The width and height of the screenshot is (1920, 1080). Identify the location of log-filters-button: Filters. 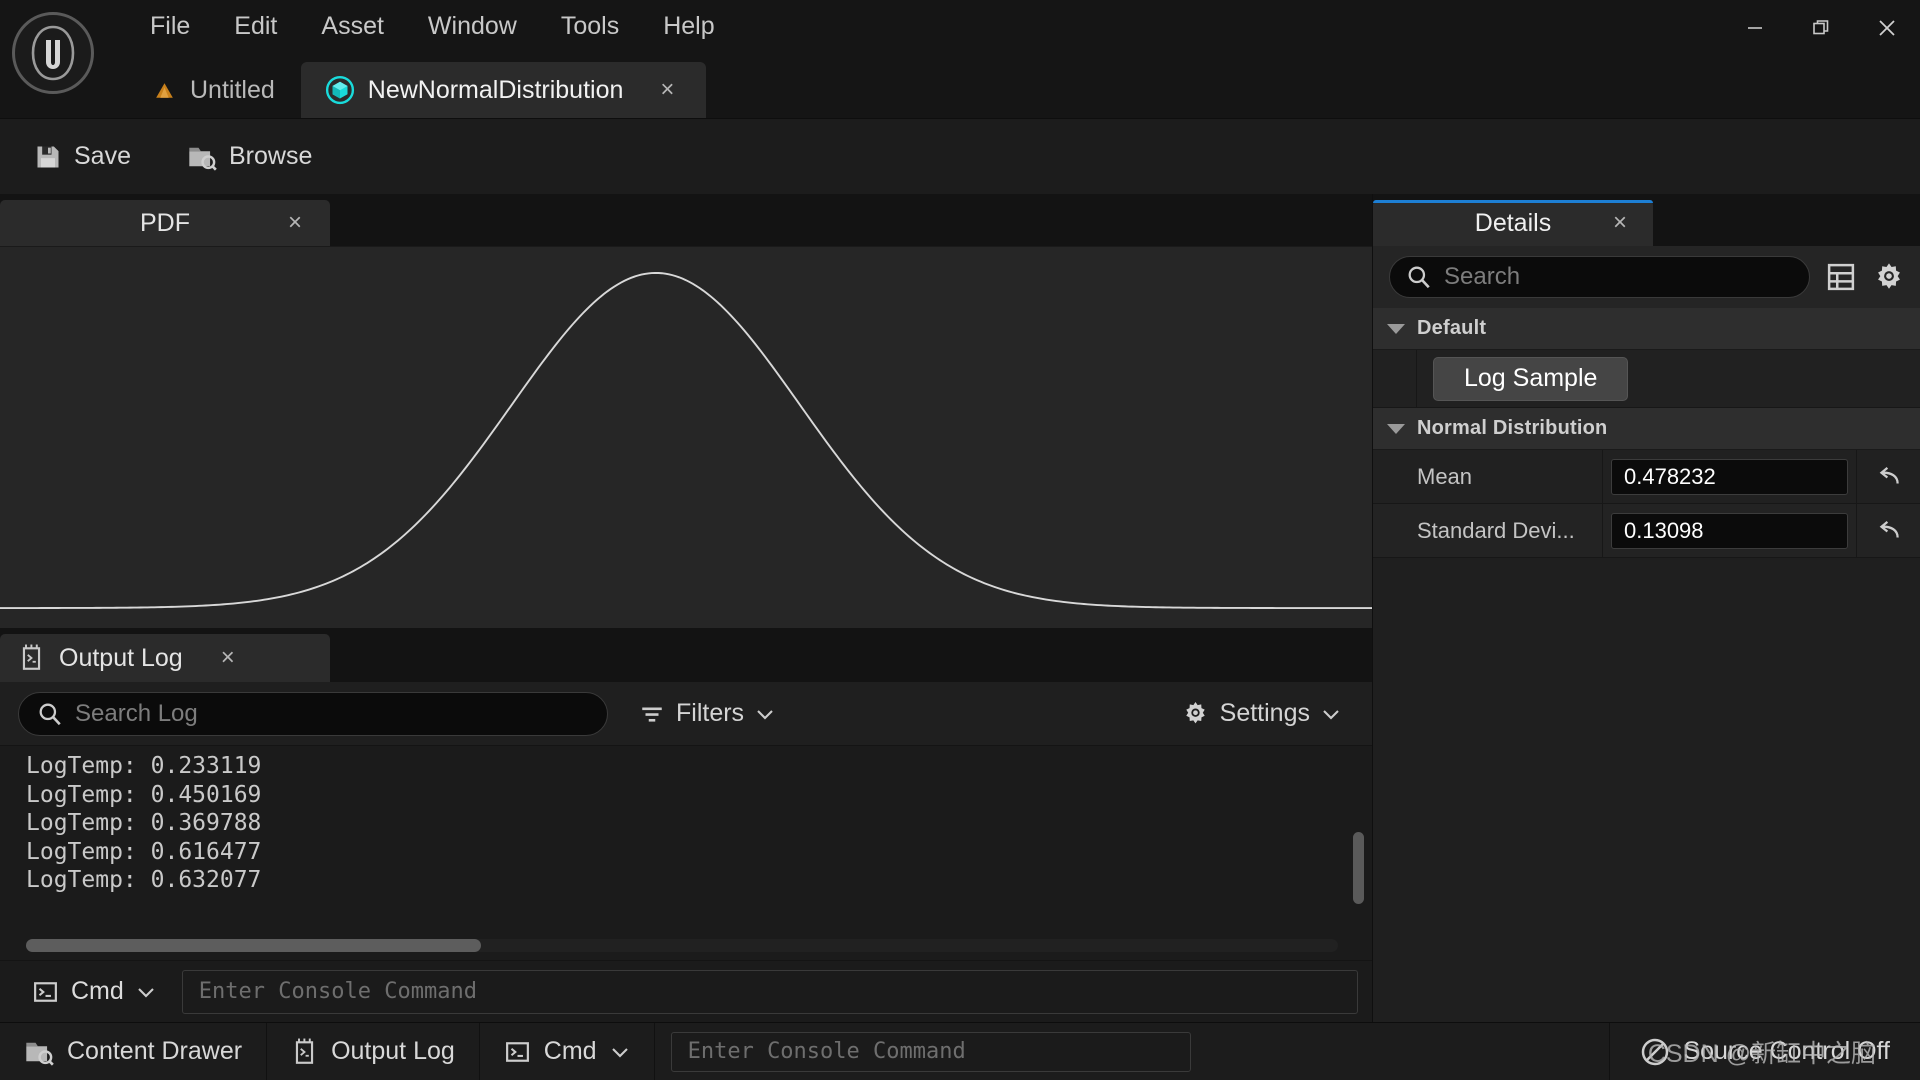
(707, 713).